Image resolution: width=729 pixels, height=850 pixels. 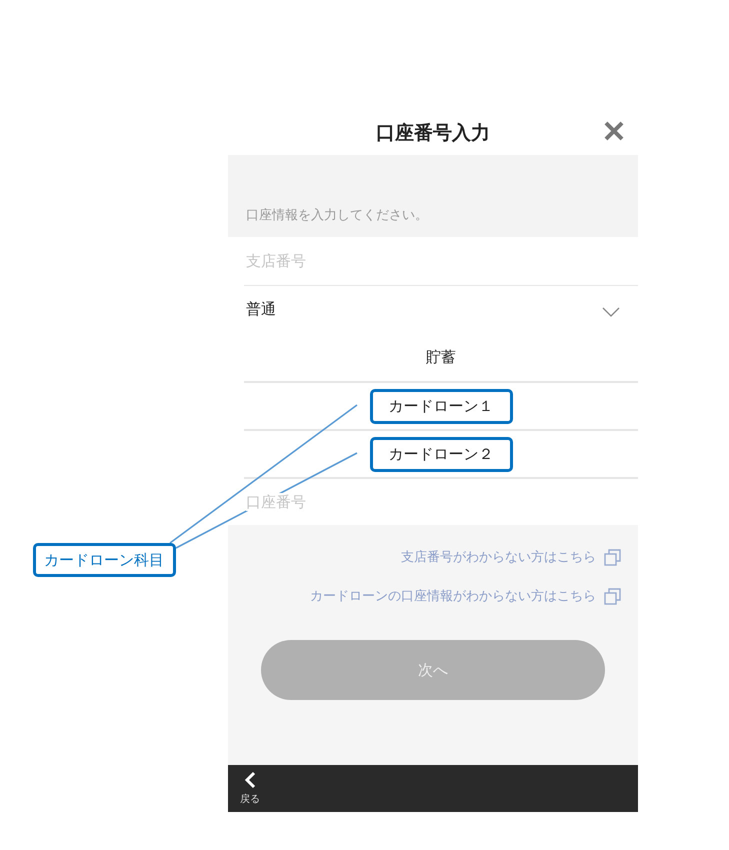 What do you see at coordinates (104, 560) in the screenshot?
I see `callout-label: カードローン科目` at bounding box center [104, 560].